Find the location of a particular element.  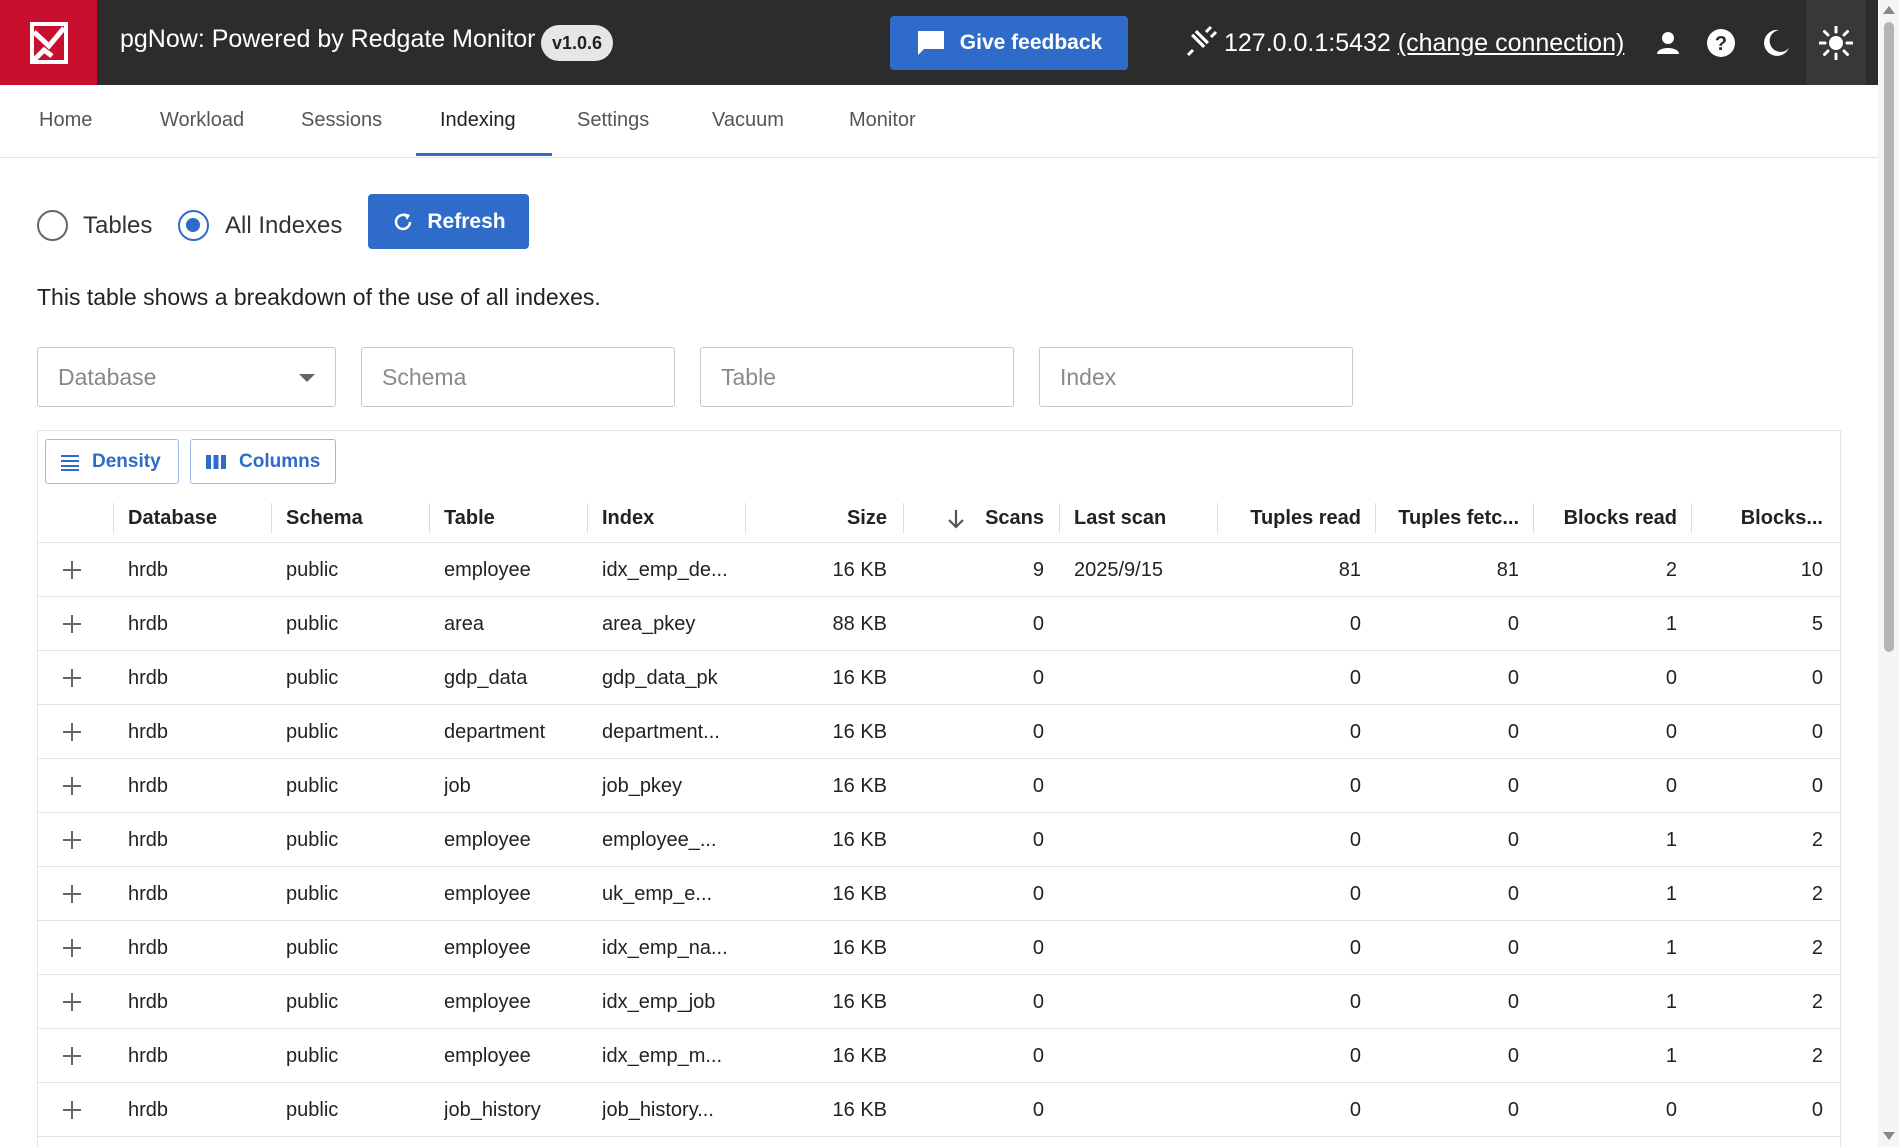

cell-tuples-fetched: 0 is located at coordinates (1513, 678).